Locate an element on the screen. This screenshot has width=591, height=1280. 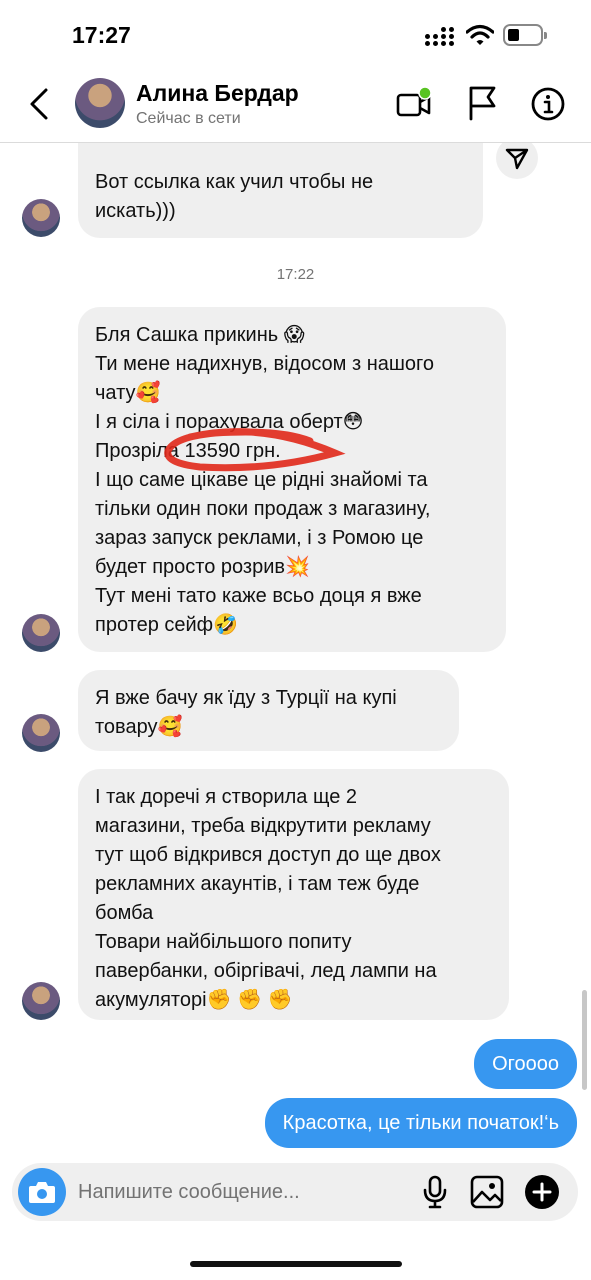
online-indicator is located at coordinates (425, 93).